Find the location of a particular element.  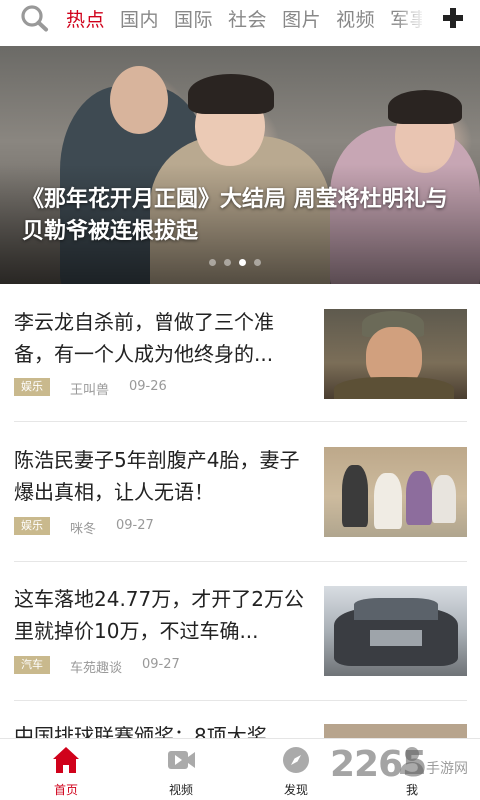

nav-discover: 发现 is located at coordinates (296, 769).